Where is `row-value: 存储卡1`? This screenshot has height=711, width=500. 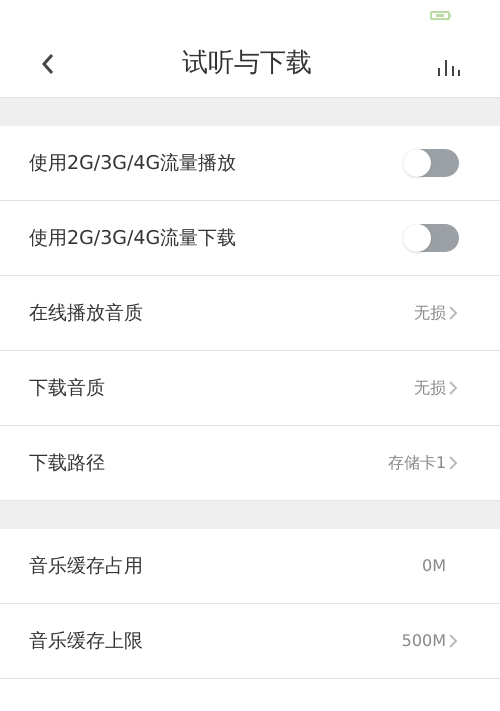
row-value: 存储卡1 is located at coordinates (417, 463).